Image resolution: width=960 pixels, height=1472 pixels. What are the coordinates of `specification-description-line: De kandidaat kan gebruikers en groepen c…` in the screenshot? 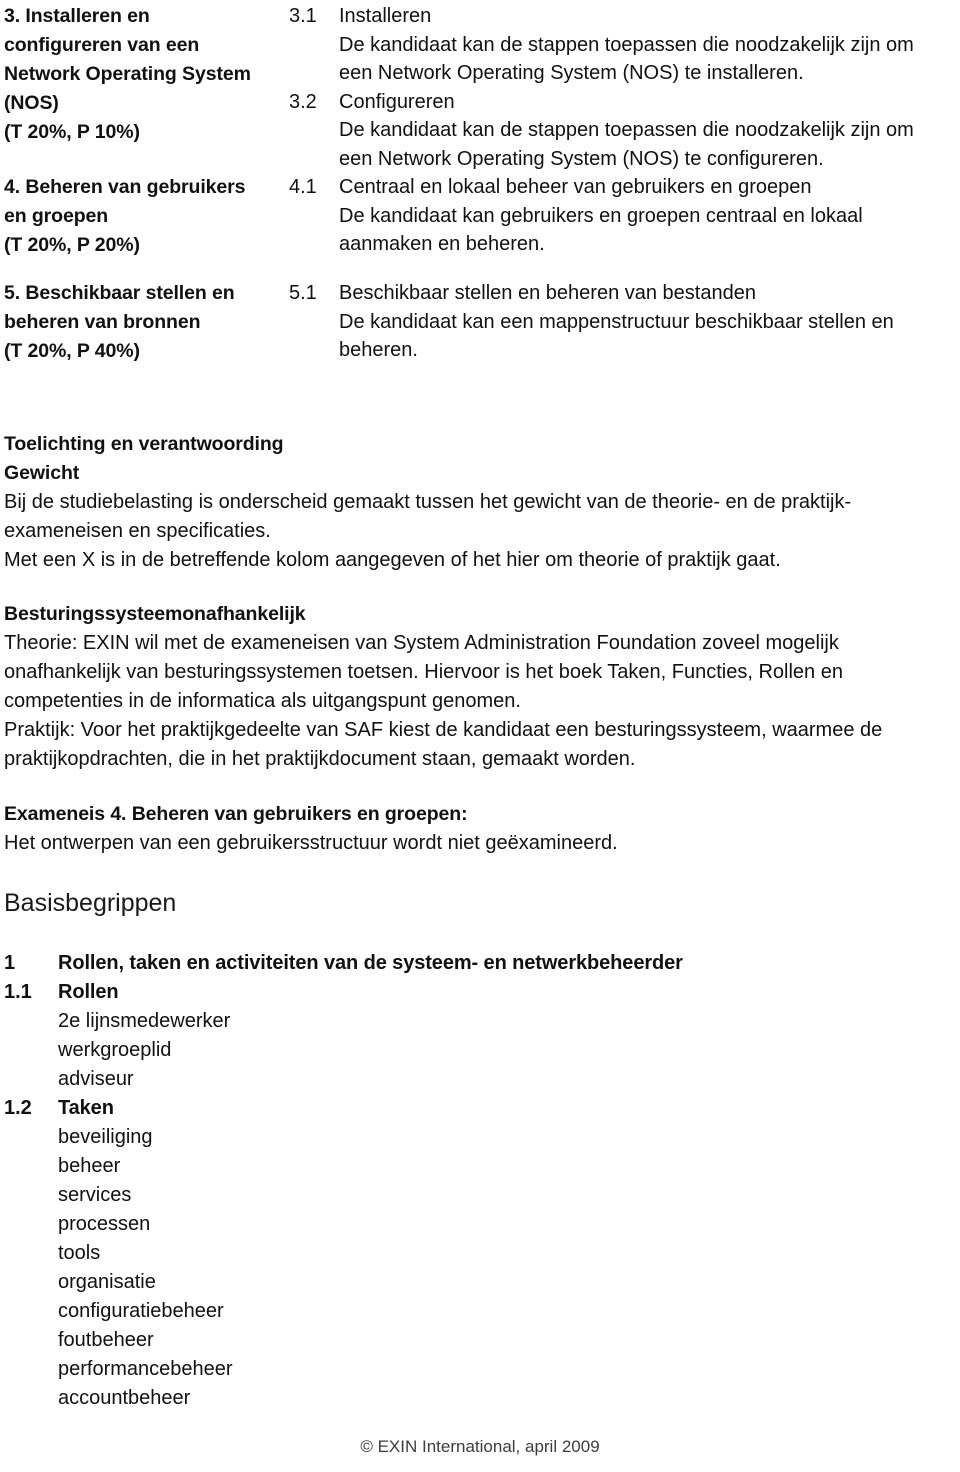 It's located at (601, 215).